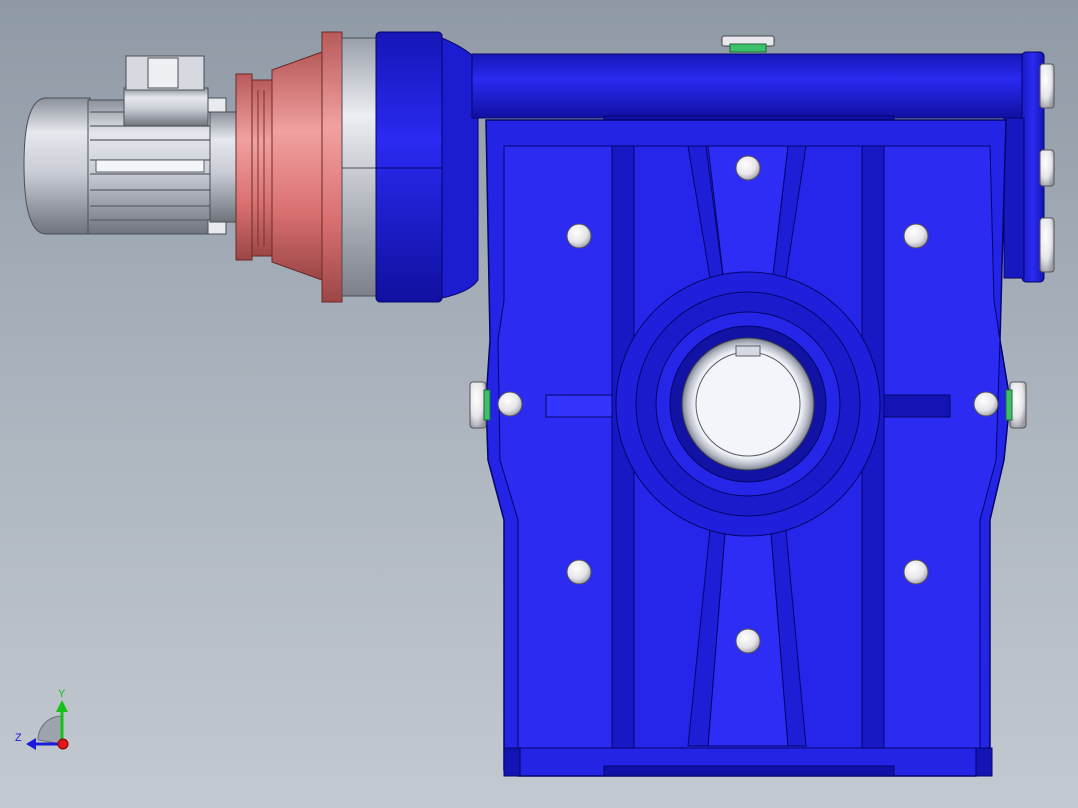  I want to click on input-flange-blue, so click(427, 167).